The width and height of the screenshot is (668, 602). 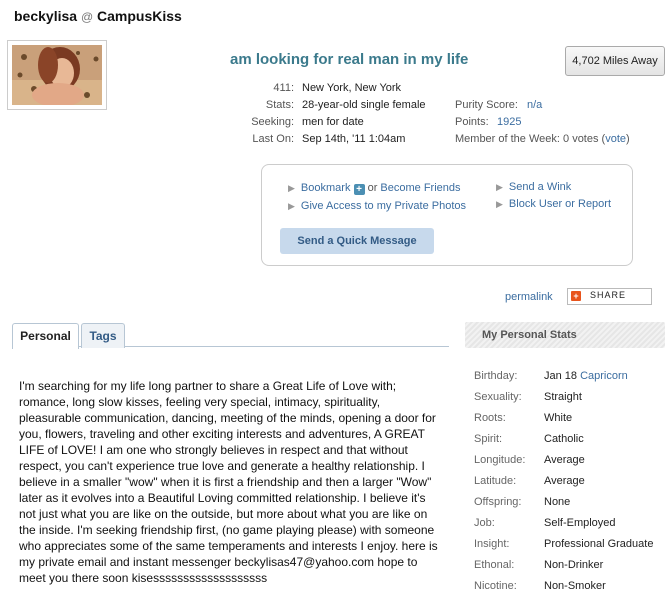 What do you see at coordinates (486, 105) in the screenshot?
I see `purity-label: Purity Score:` at bounding box center [486, 105].